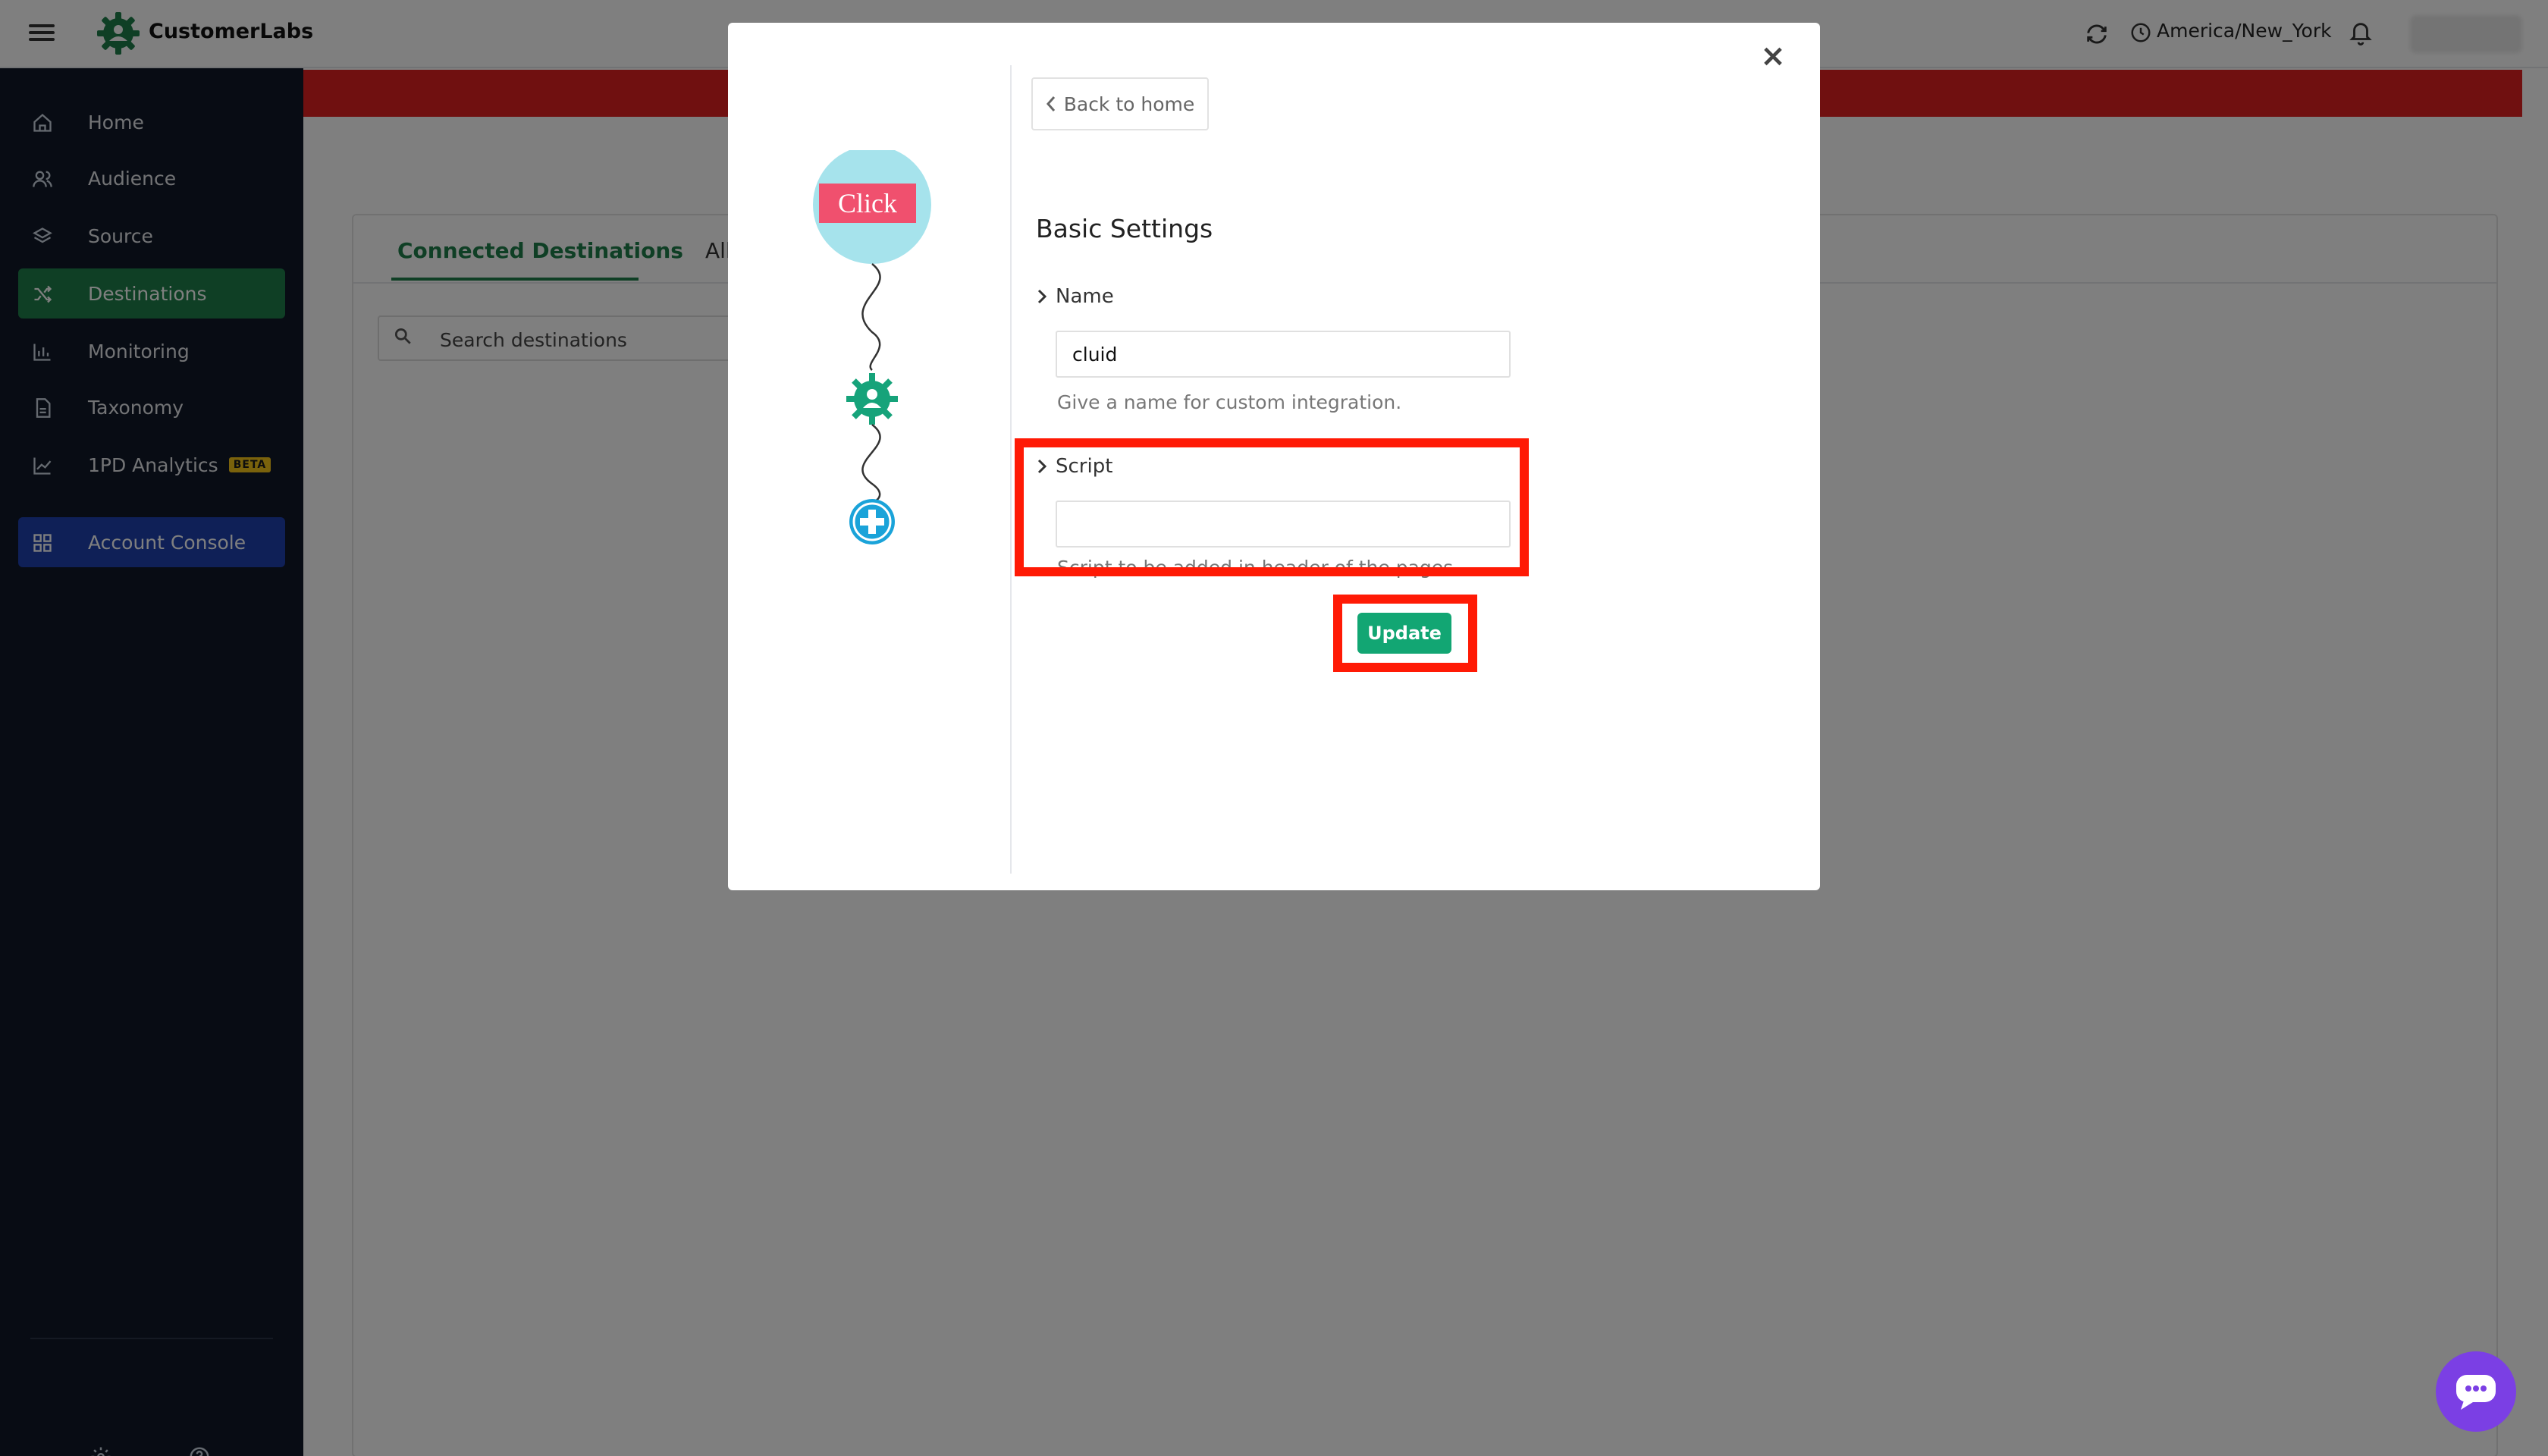  What do you see at coordinates (1085, 296) in the screenshot?
I see `name-field-label: Name` at bounding box center [1085, 296].